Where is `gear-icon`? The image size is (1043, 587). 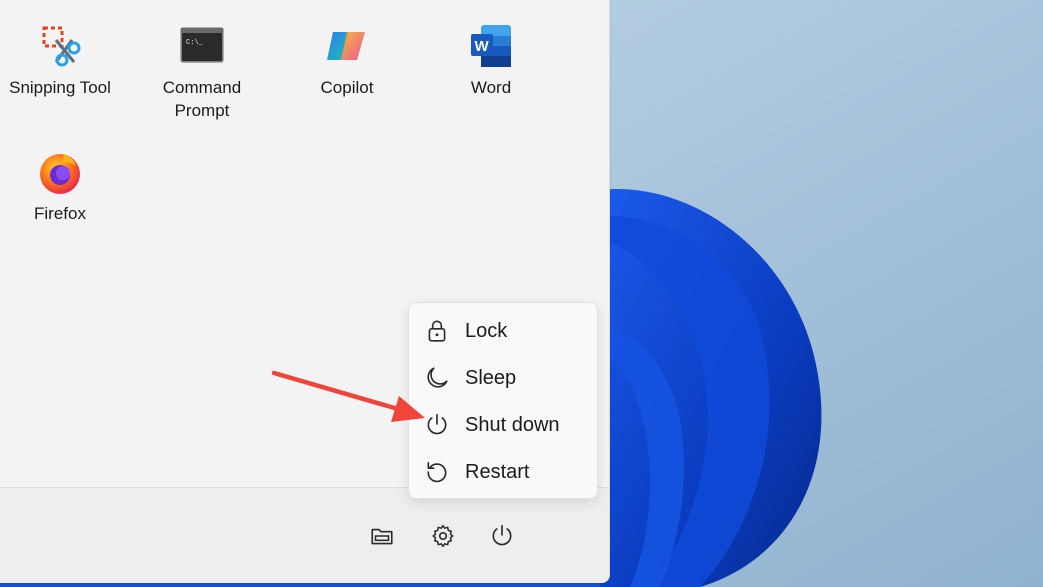 gear-icon is located at coordinates (443, 536).